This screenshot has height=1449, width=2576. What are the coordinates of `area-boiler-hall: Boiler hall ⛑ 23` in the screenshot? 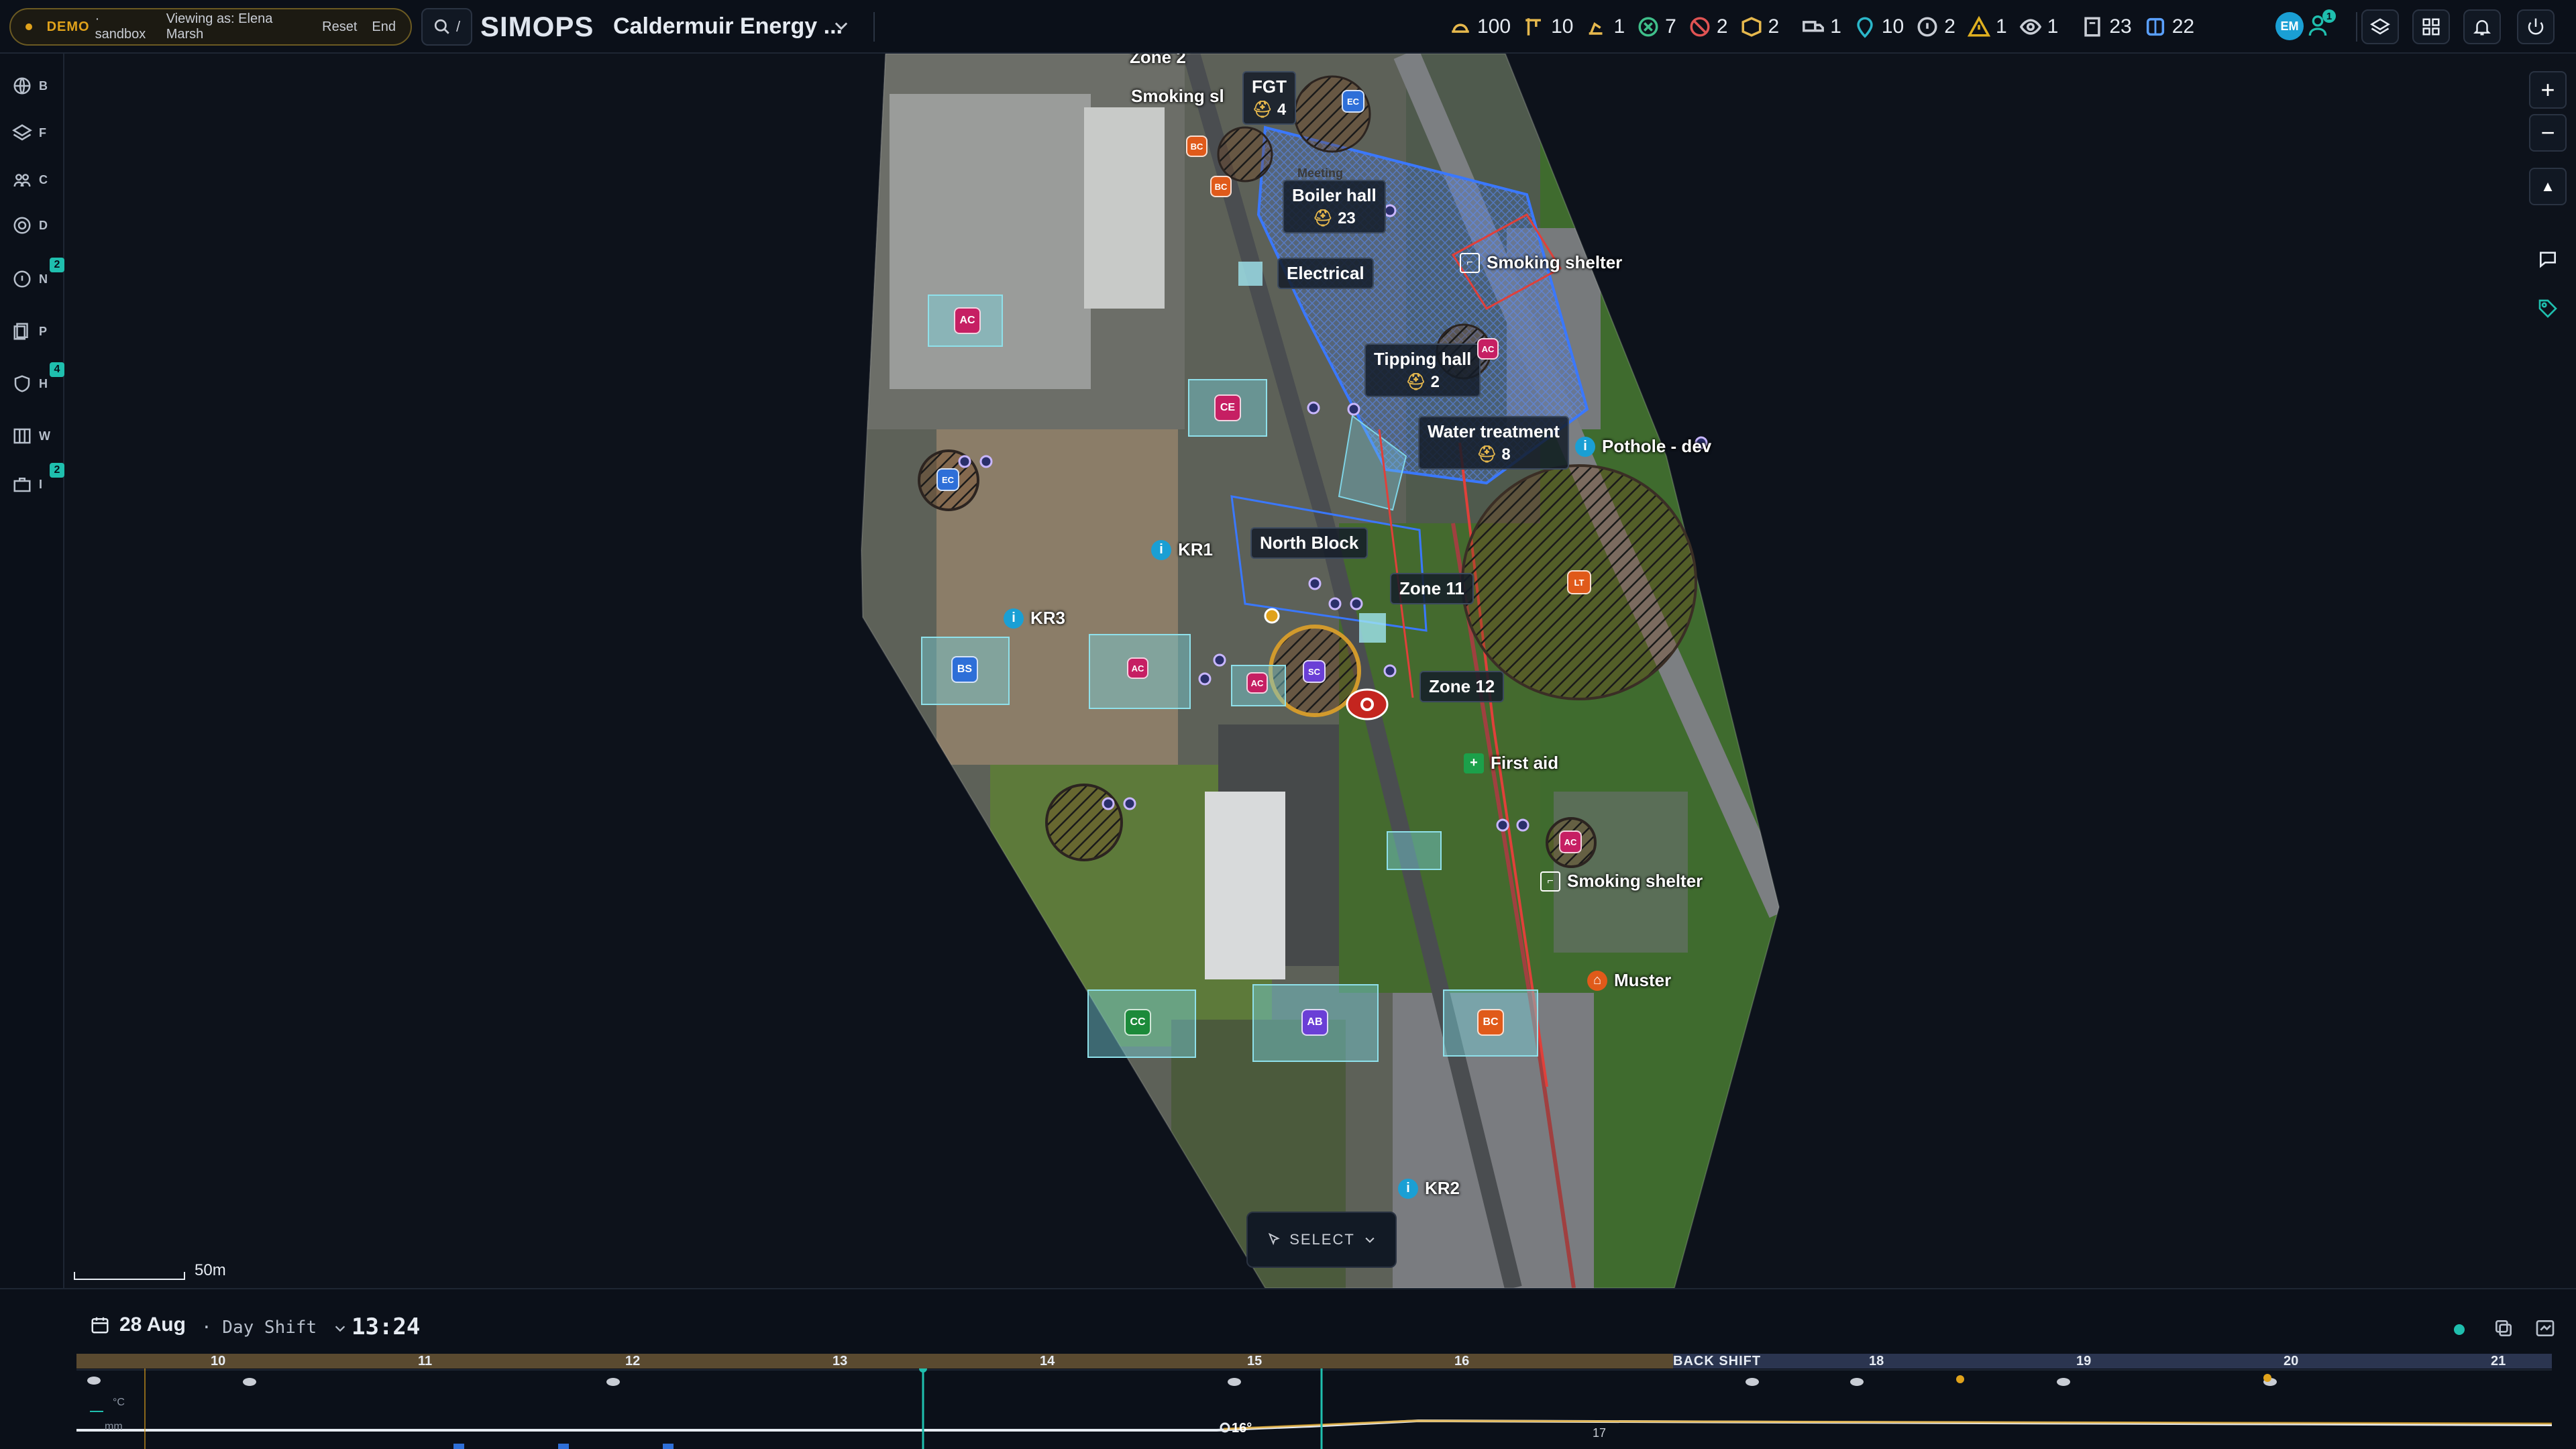 It's located at (1334, 206).